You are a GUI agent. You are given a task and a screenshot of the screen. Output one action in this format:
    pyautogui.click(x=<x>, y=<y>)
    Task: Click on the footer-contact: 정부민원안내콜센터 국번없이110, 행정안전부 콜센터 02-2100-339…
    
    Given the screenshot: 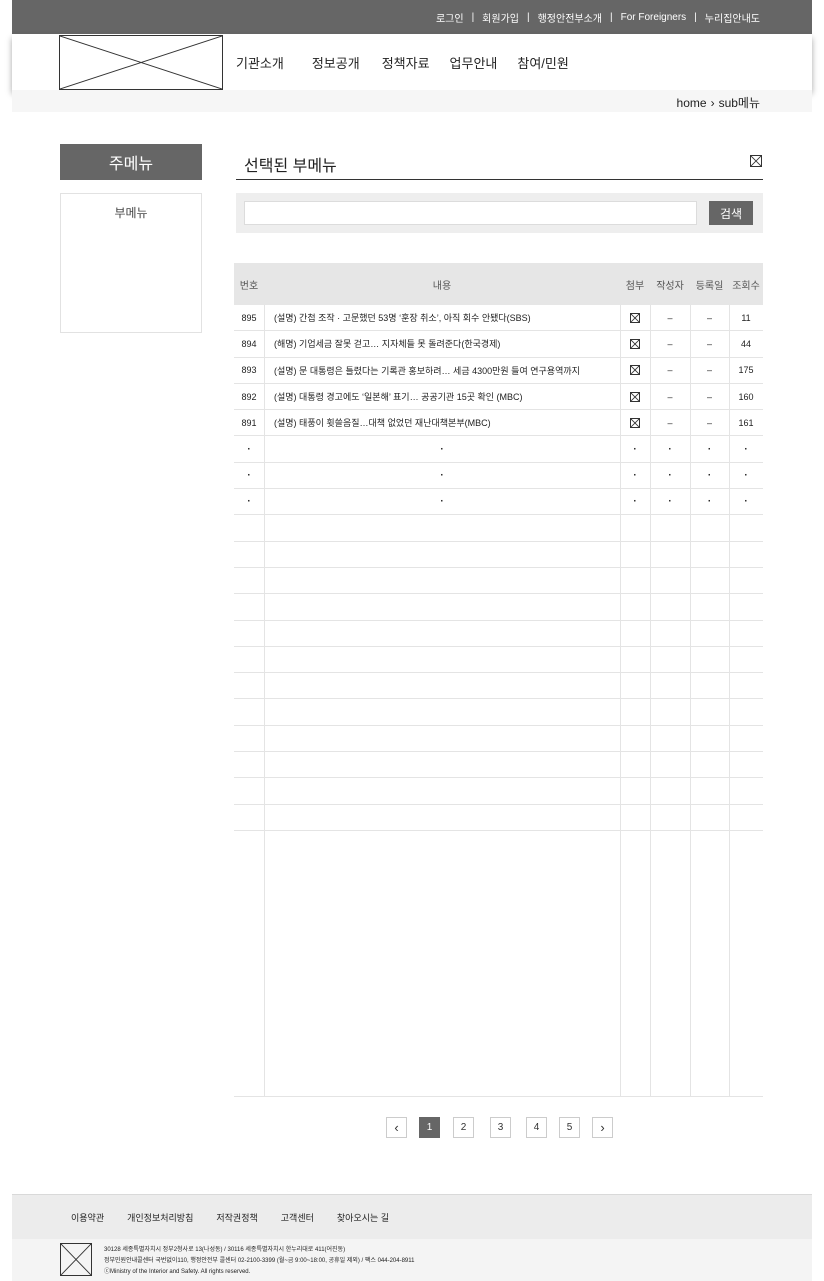 What is the action you would take?
    pyautogui.click(x=259, y=1261)
    